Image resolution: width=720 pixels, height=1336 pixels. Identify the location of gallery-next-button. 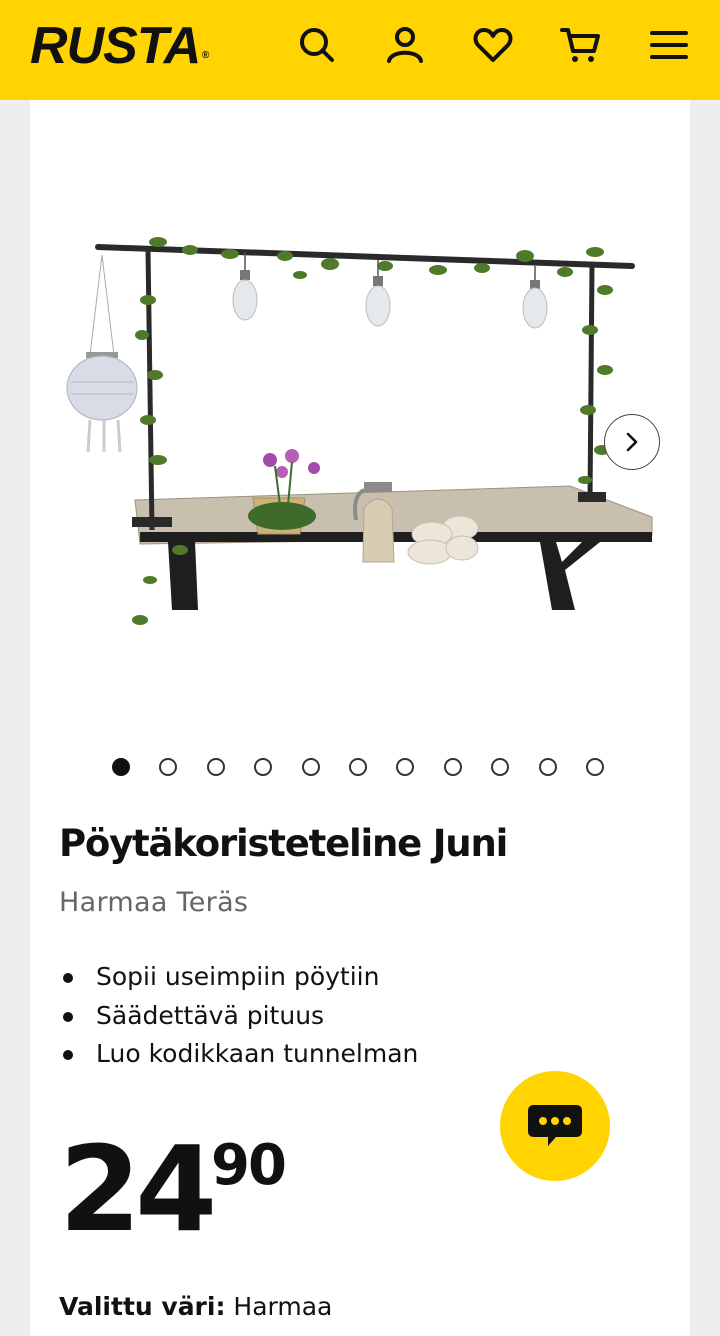
(632, 442).